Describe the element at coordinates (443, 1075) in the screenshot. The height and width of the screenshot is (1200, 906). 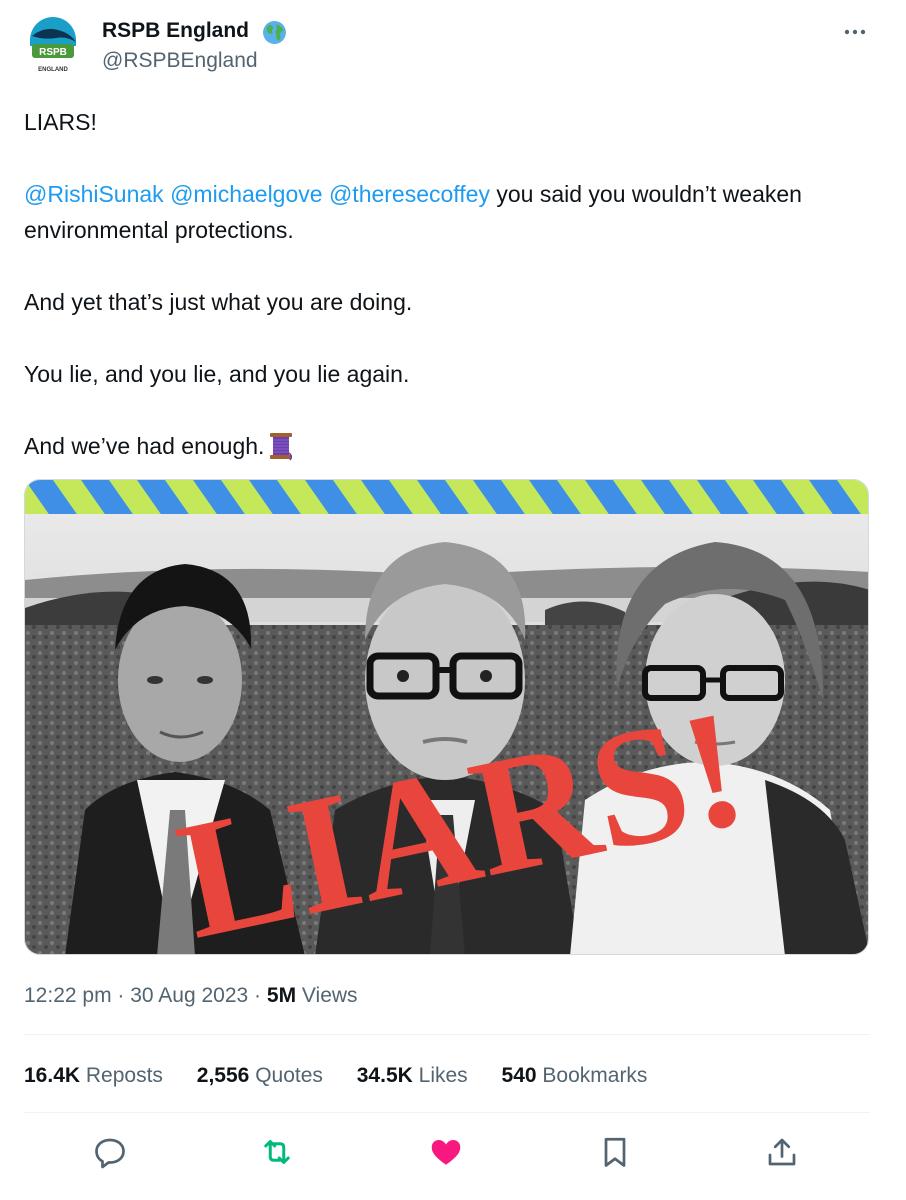
I see `likes-label: Likes` at that location.